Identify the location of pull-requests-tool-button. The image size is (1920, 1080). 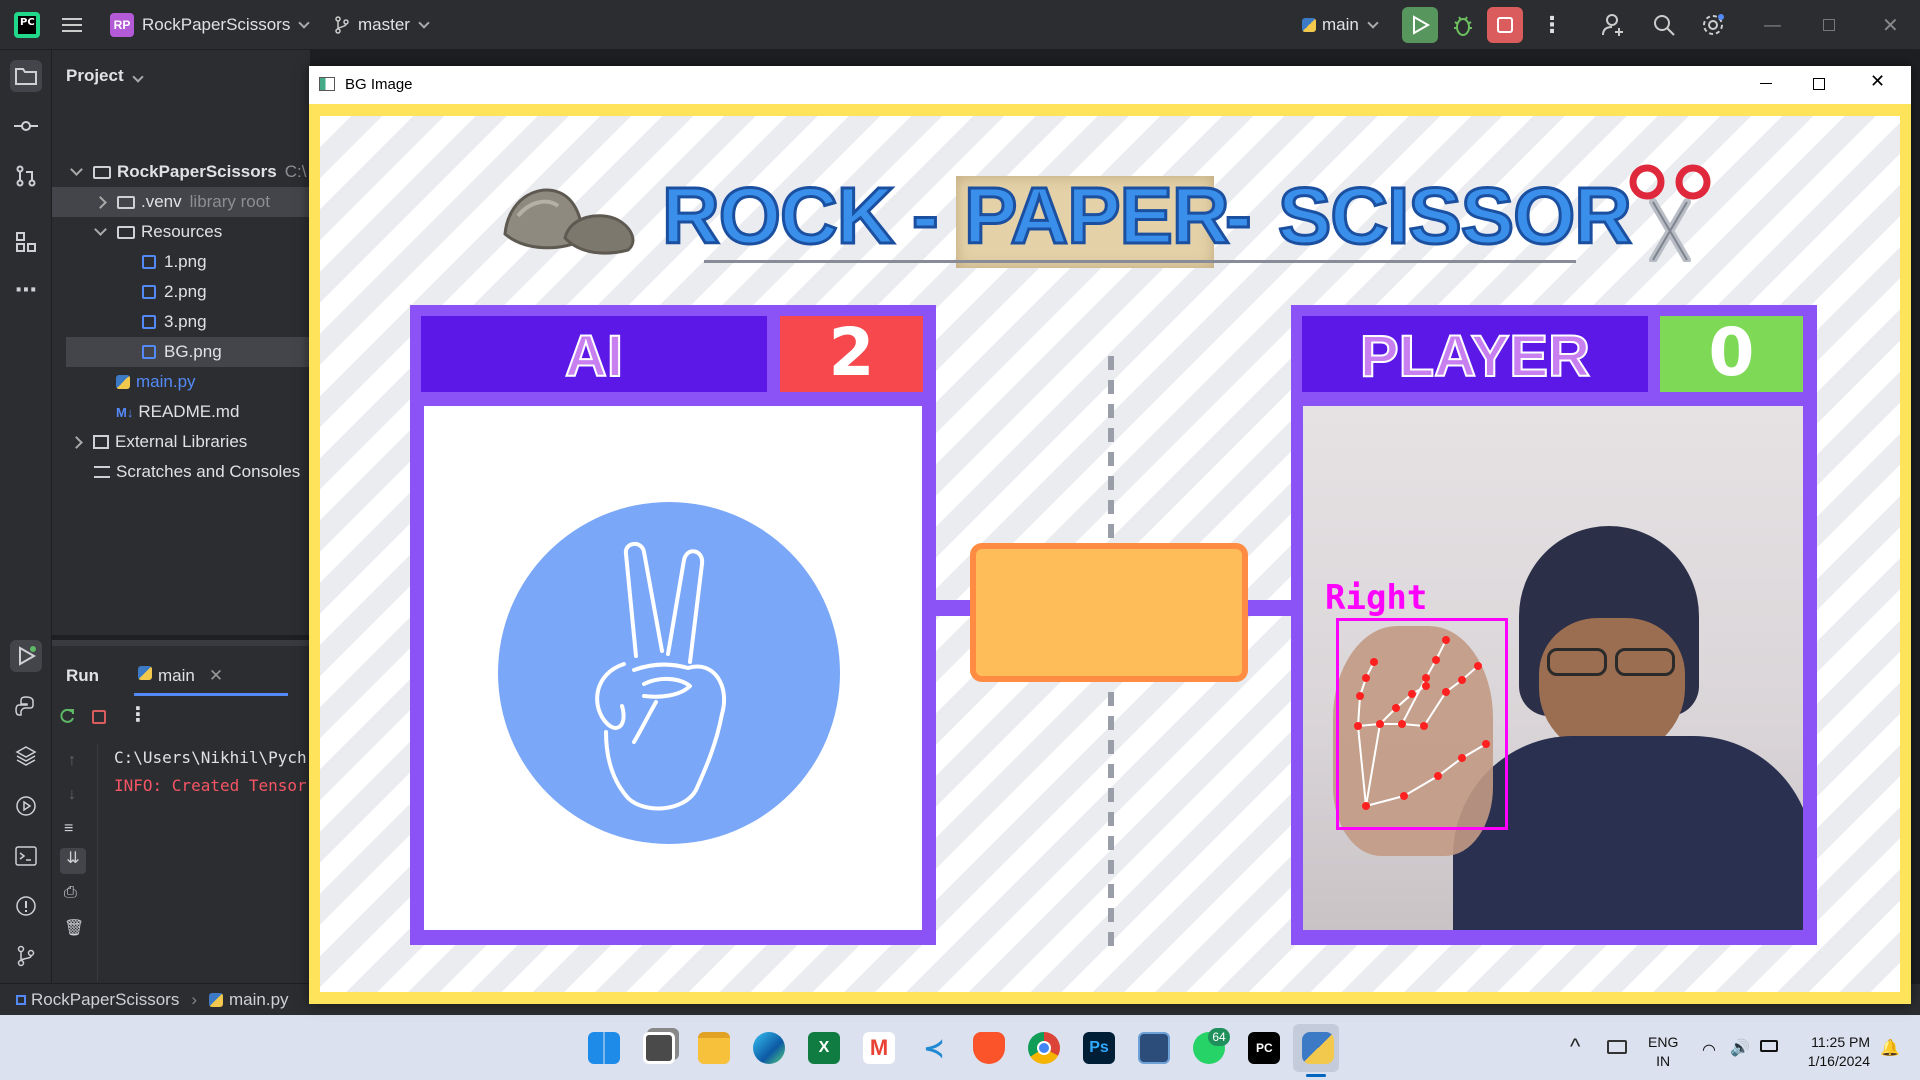
(26, 176).